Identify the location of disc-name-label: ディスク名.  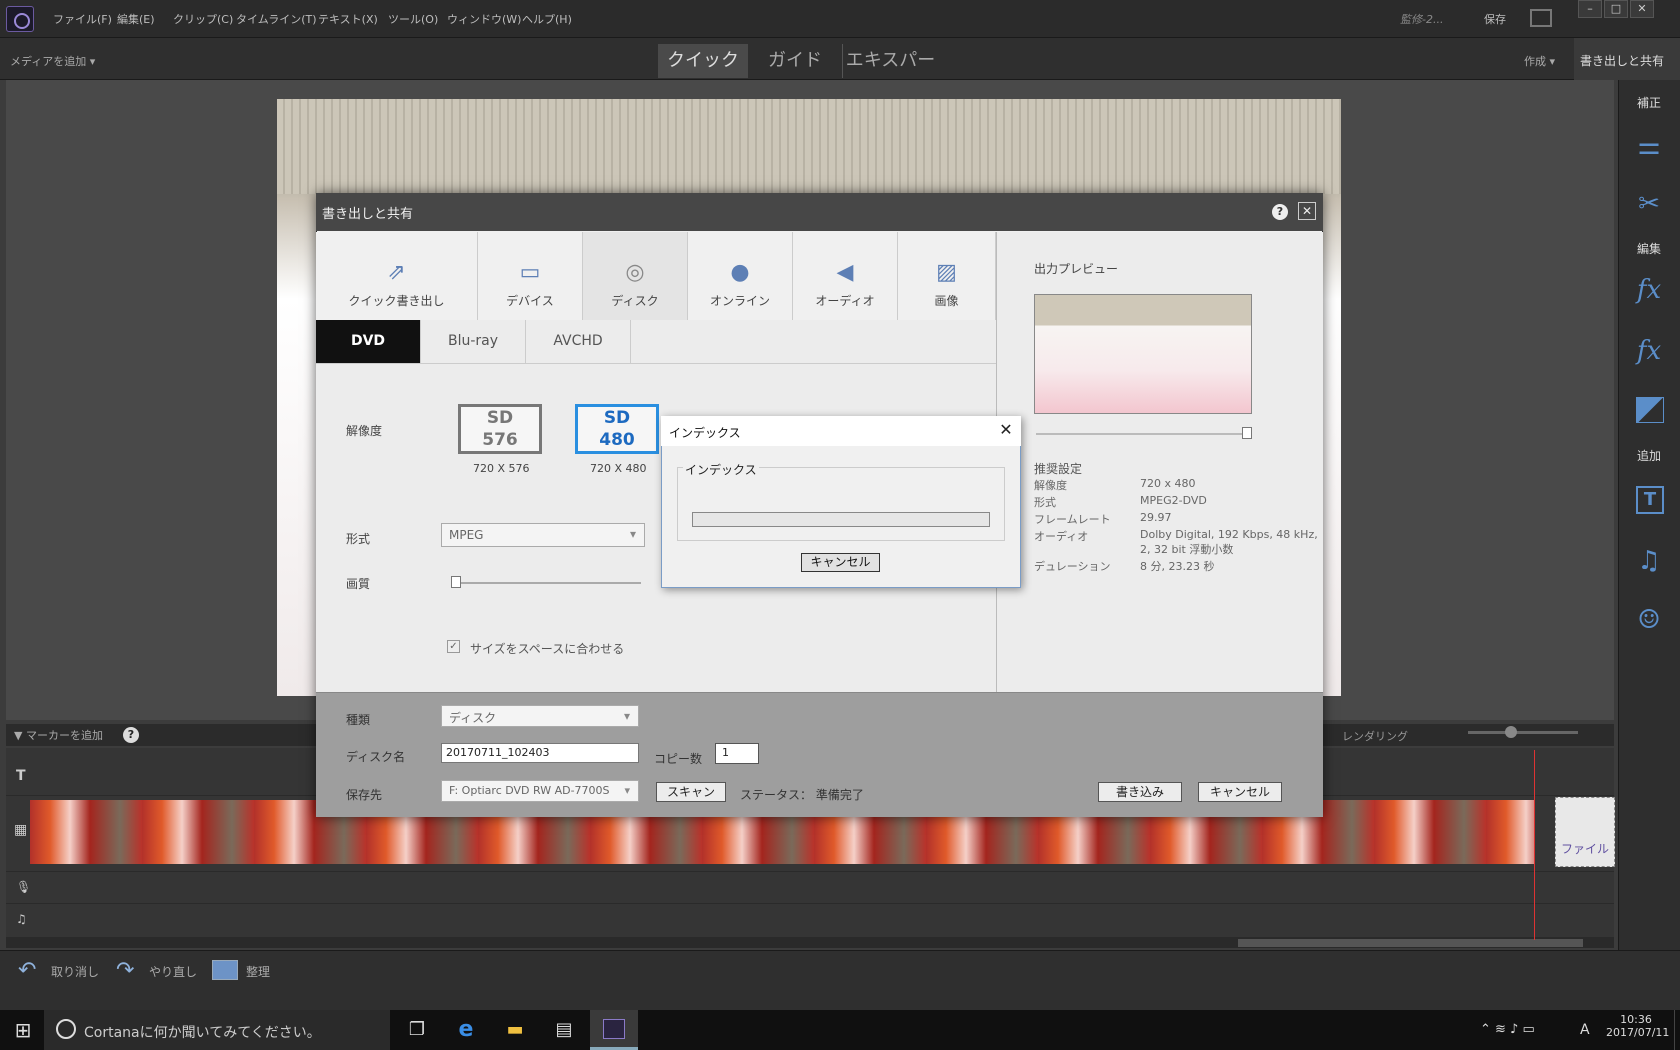
(376, 757).